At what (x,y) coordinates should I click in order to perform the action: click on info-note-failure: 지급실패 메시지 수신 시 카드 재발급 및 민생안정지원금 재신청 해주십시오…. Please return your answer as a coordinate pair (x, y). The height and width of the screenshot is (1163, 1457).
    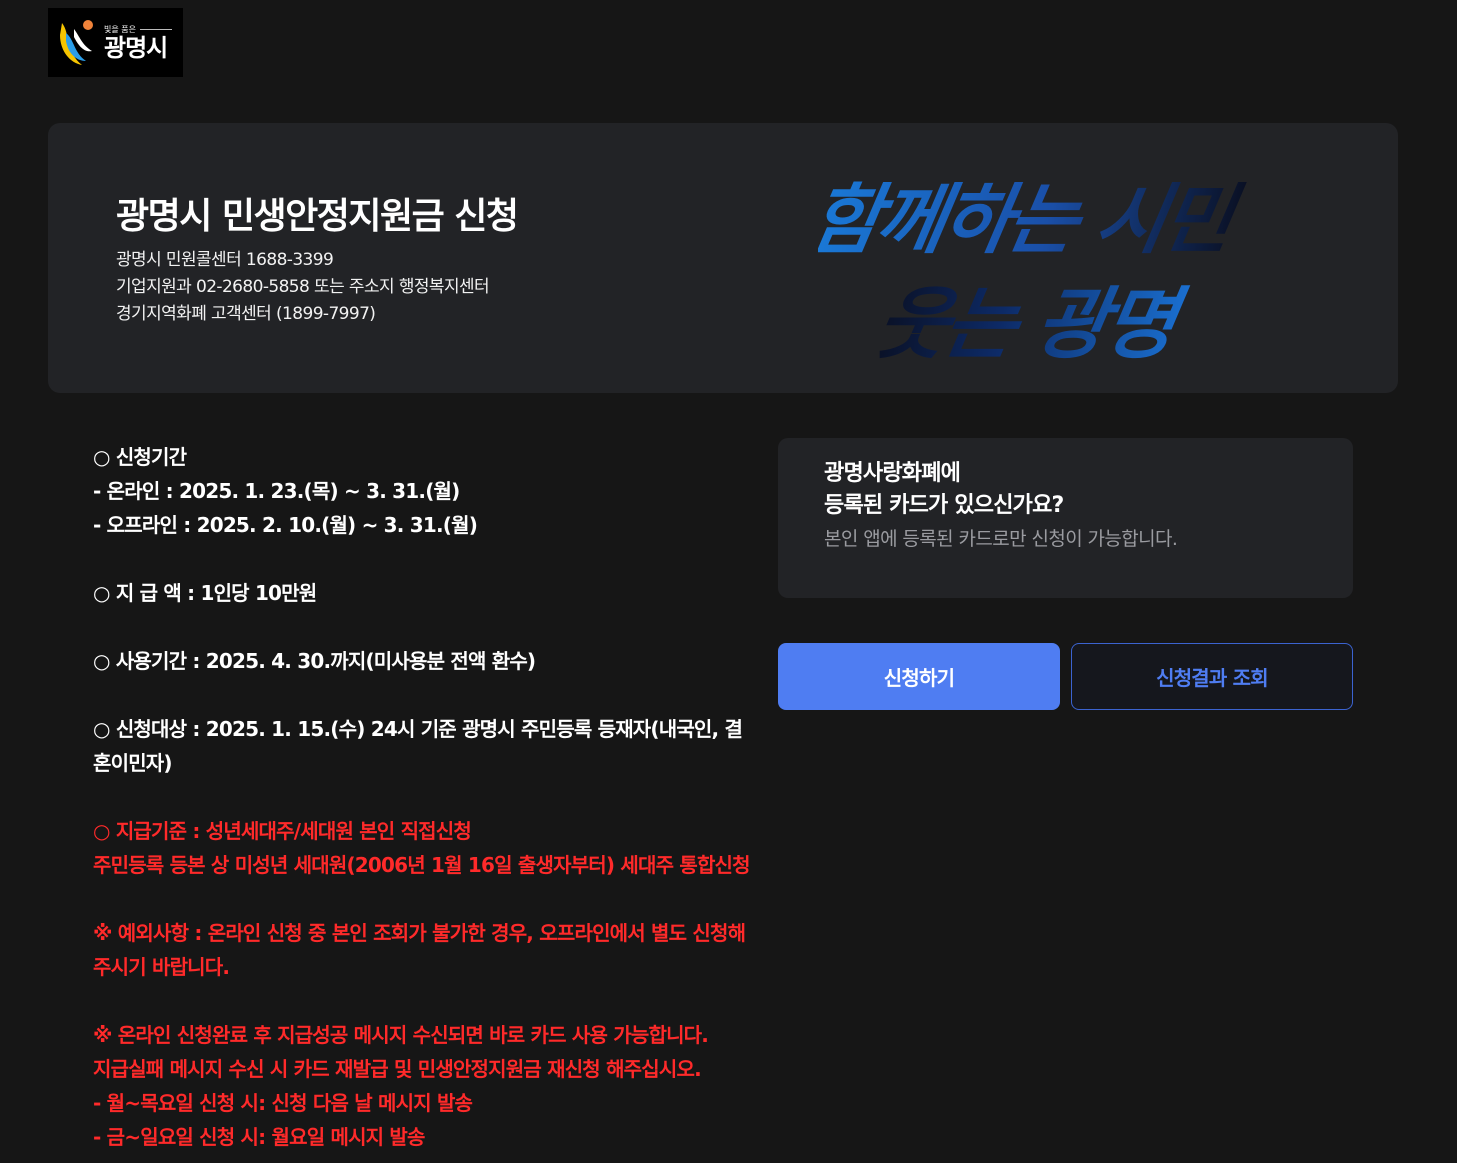
    Looking at the image, I should click on (397, 1069).